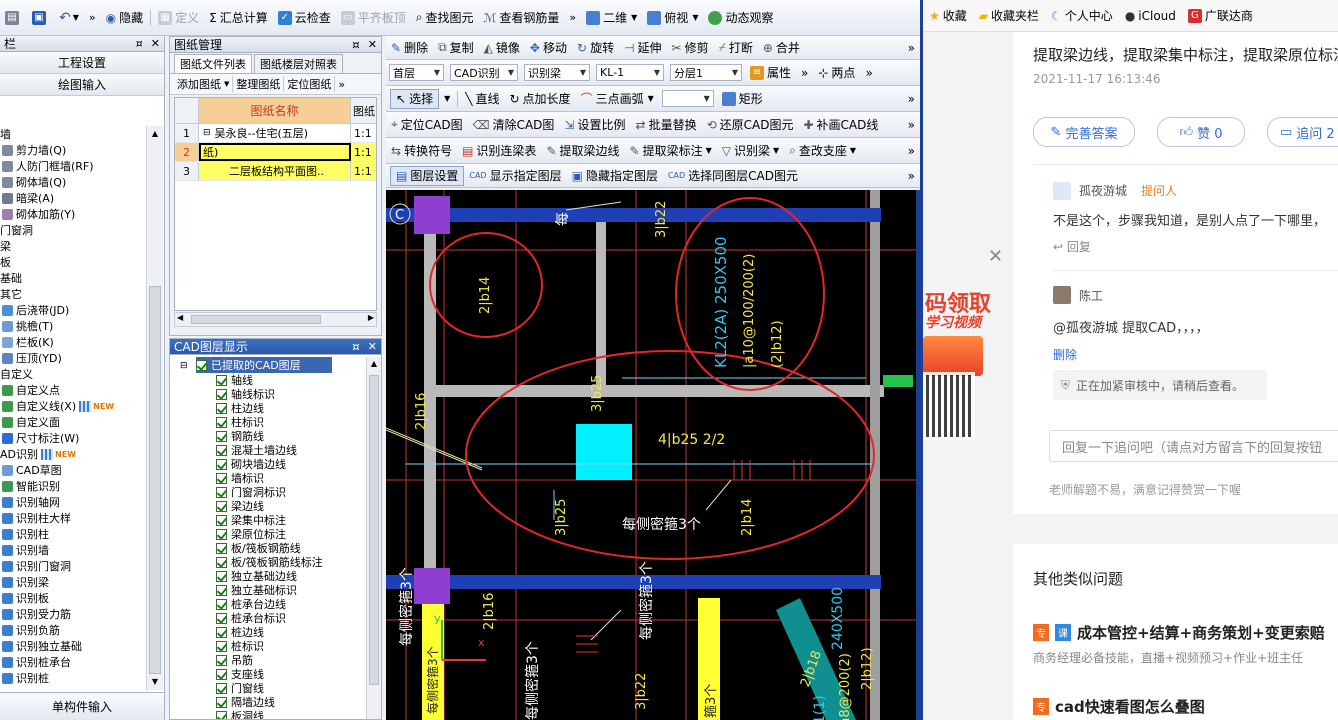  I want to click on trim-button: ✂ 修剪, so click(690, 47).